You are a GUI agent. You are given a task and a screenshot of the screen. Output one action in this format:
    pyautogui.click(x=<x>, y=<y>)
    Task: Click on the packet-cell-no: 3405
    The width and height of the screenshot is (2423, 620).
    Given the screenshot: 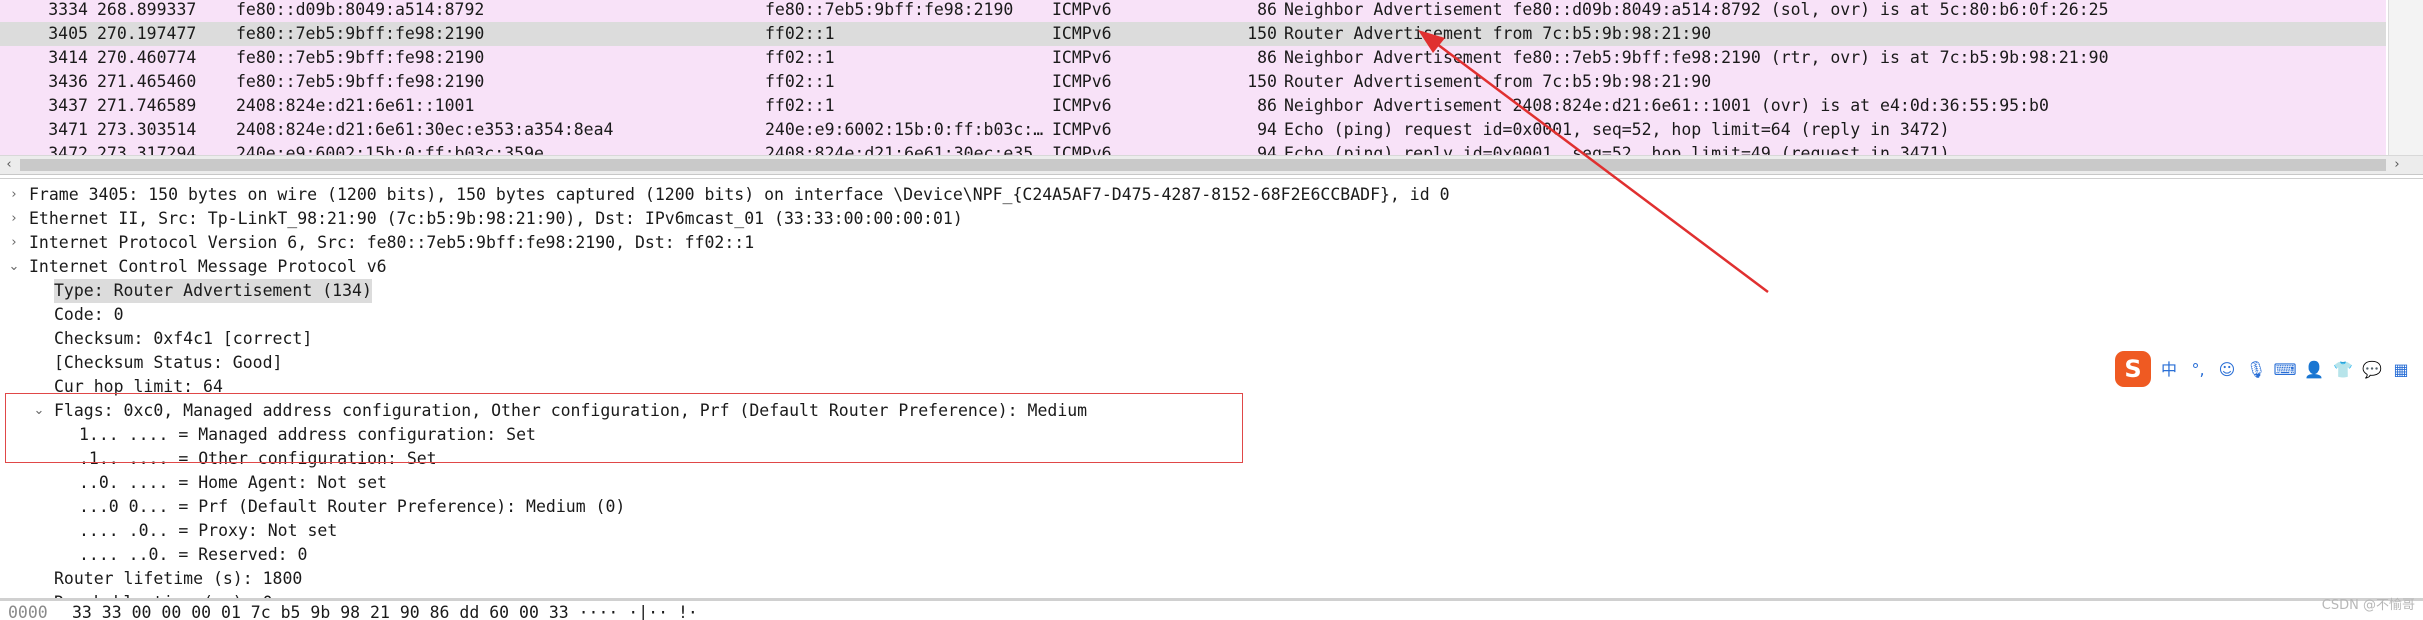 What is the action you would take?
    pyautogui.click(x=68, y=33)
    